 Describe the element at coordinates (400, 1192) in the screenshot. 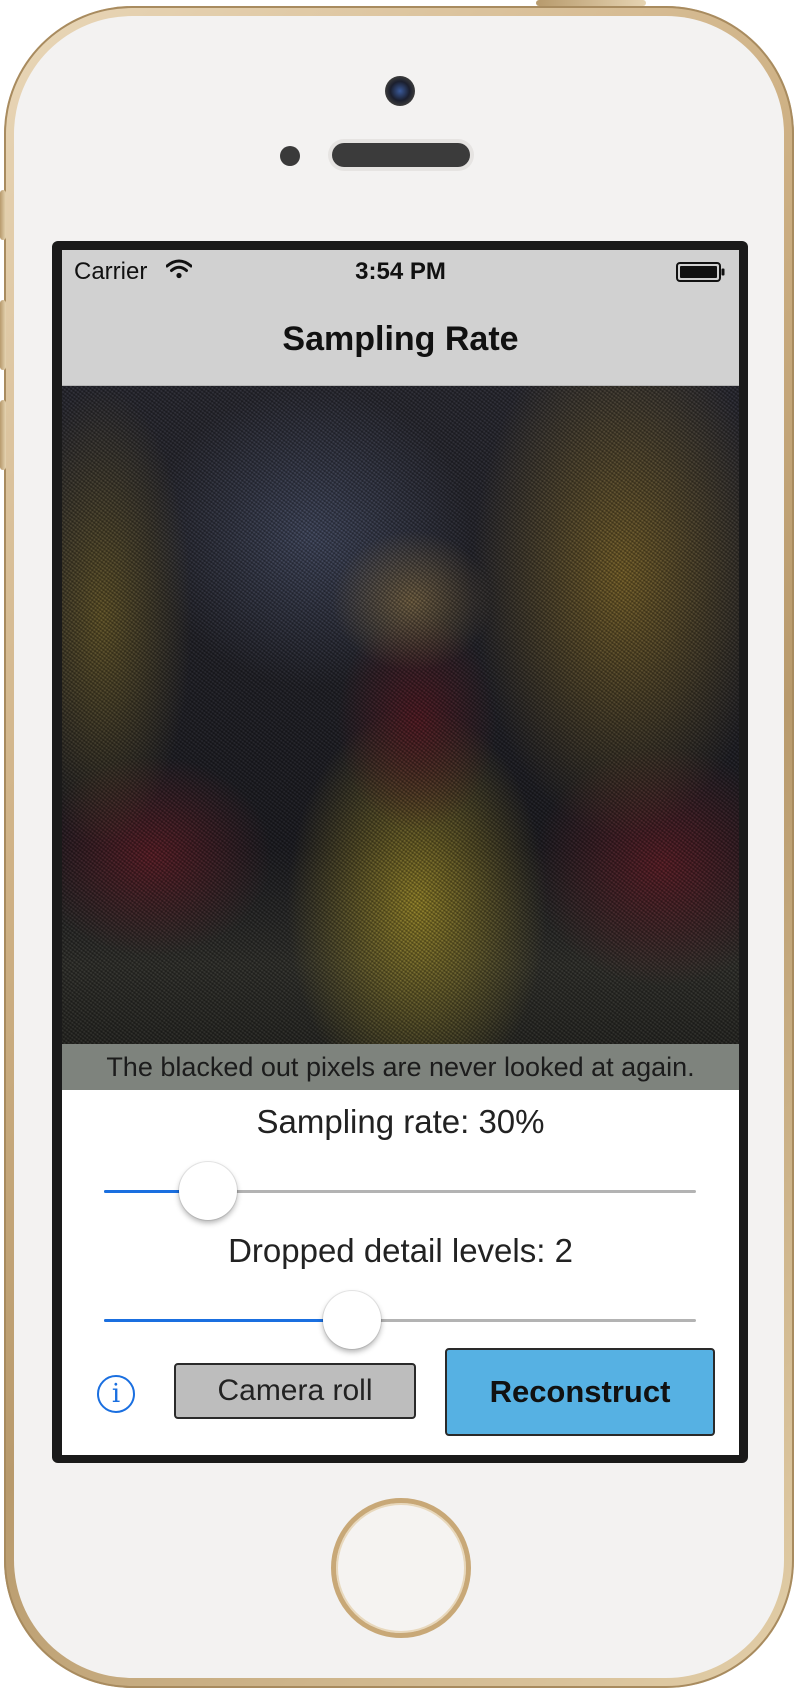

I see `sampling-rate-slider` at that location.